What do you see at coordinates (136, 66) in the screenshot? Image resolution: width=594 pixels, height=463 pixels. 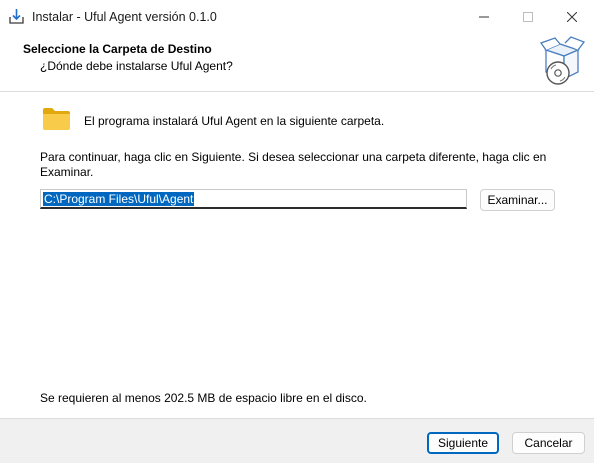 I see `page-subtitle: ¿Dónde debe instalarse Uful Agent?` at bounding box center [136, 66].